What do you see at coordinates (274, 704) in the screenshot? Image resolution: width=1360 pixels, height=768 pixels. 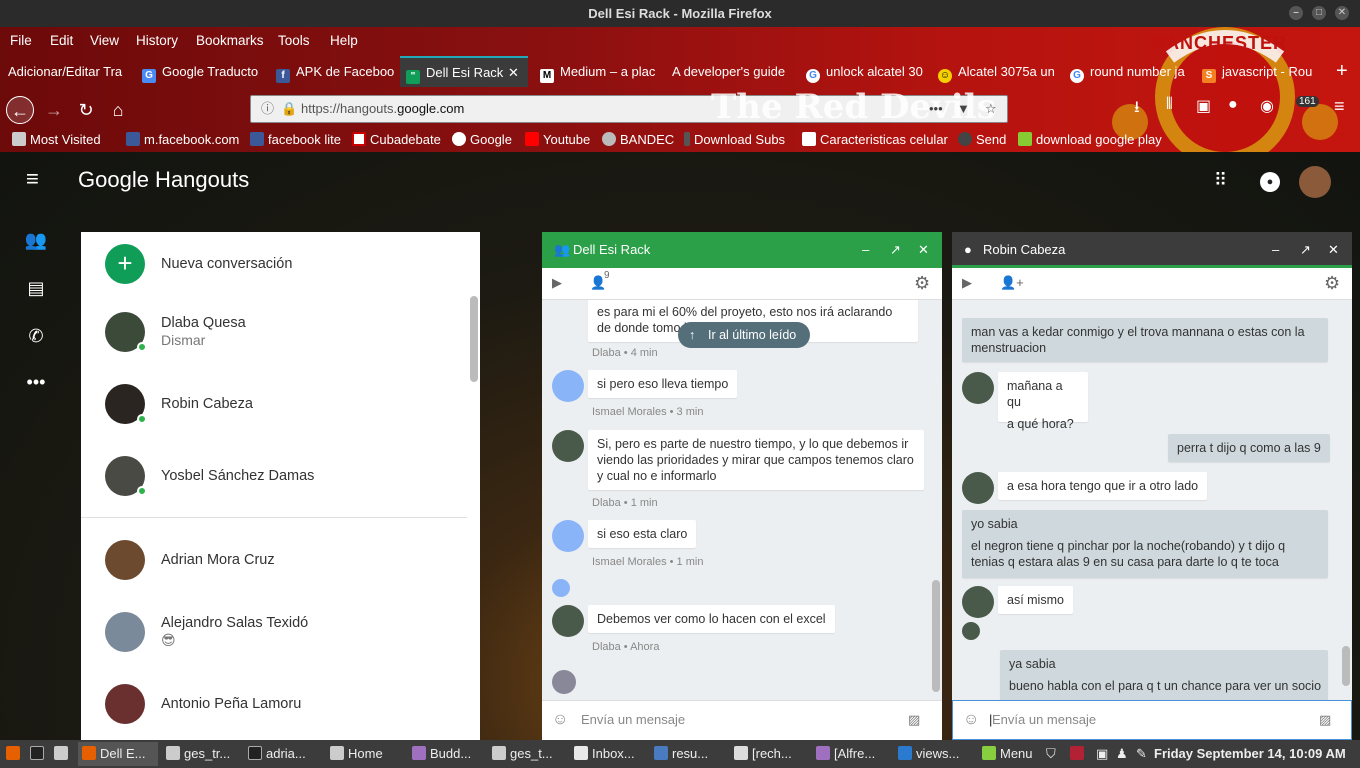 I see `conversation-item: Antonio Peña Lamoru` at bounding box center [274, 704].